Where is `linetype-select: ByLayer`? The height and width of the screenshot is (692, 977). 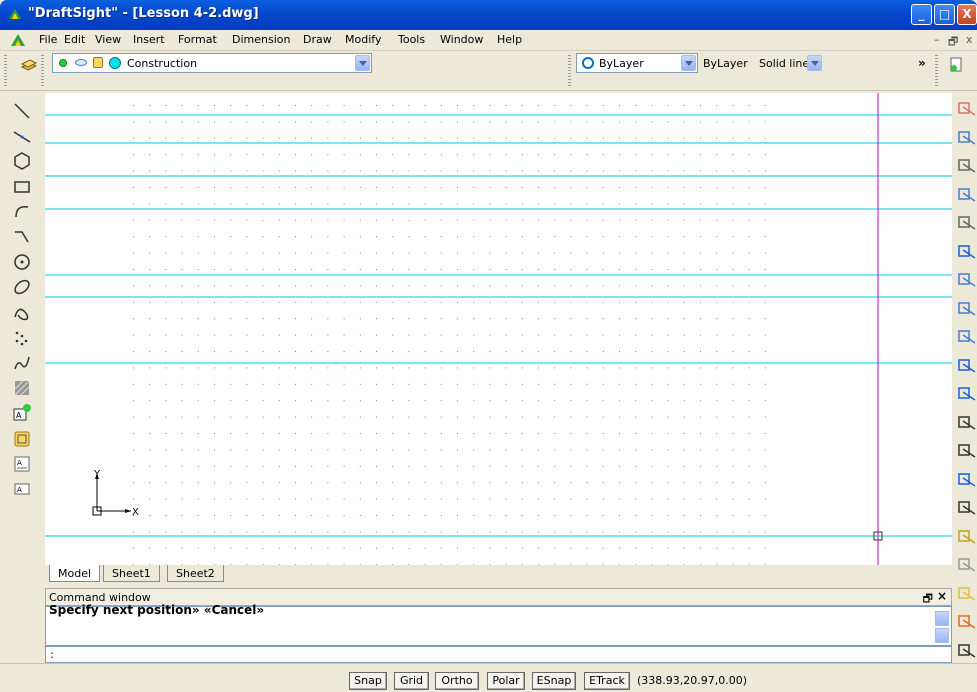
linetype-select: ByLayer is located at coordinates (726, 63).